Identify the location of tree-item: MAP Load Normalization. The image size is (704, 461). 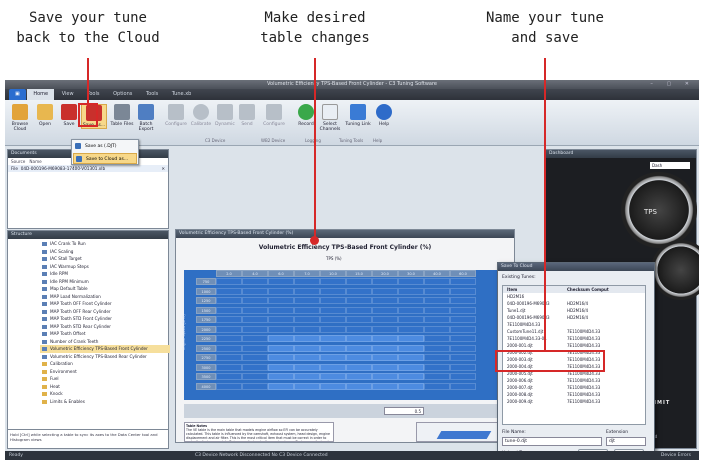
(105, 297).